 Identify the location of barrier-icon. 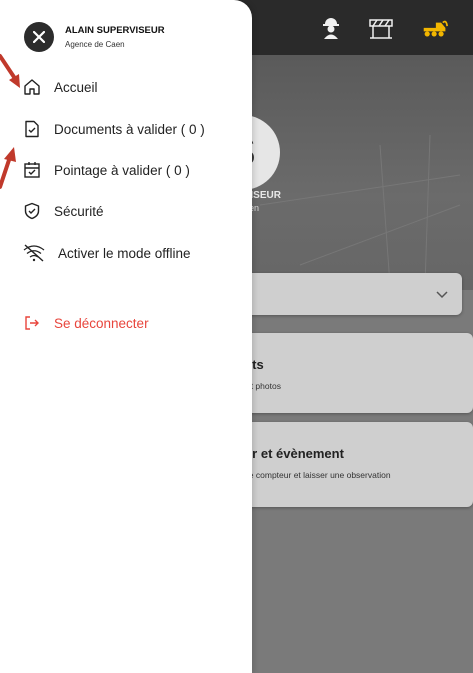
(381, 27).